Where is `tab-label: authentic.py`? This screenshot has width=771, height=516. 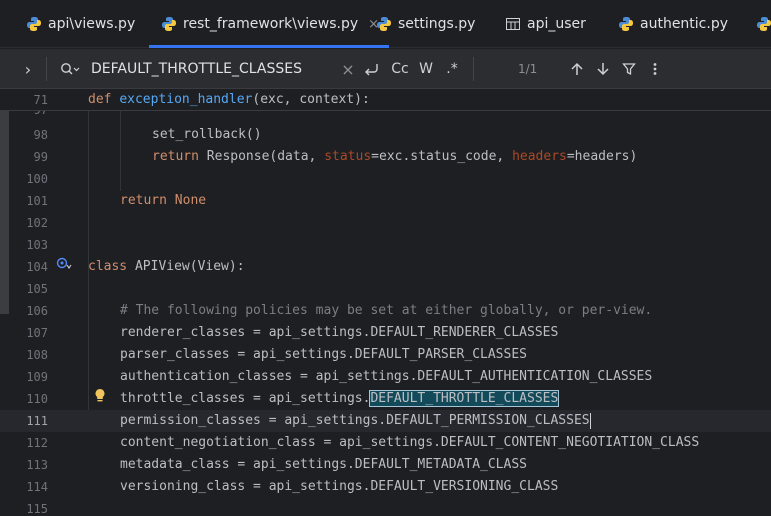
tab-label: authentic.py is located at coordinates (684, 24).